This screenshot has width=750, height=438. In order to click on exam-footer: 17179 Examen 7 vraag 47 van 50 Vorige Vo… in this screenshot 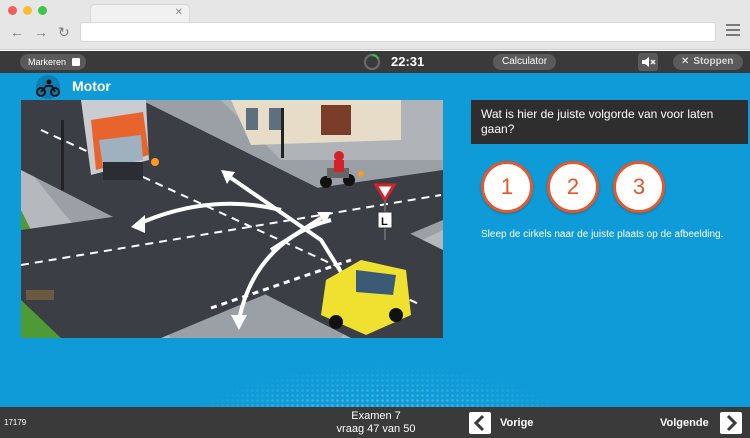, I will do `click(375, 422)`.